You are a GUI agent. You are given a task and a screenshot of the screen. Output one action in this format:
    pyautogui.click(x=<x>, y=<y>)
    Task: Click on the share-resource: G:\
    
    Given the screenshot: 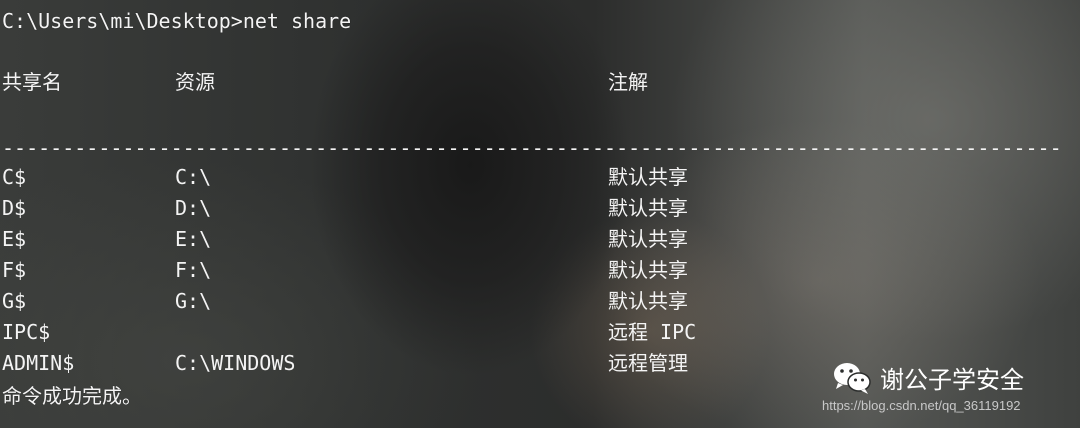 What is the action you would take?
    pyautogui.click(x=193, y=301)
    